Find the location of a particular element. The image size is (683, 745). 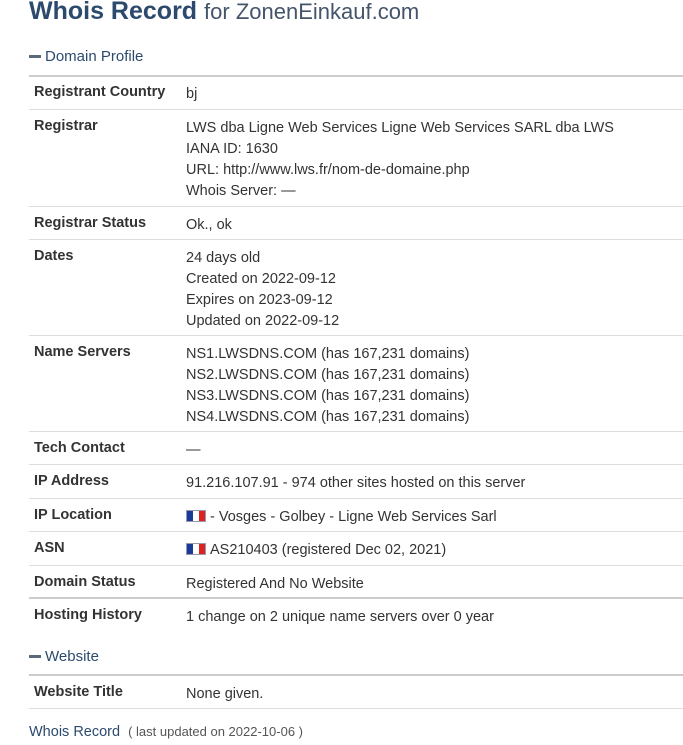

registrar-label: Registrar is located at coordinates (66, 126).